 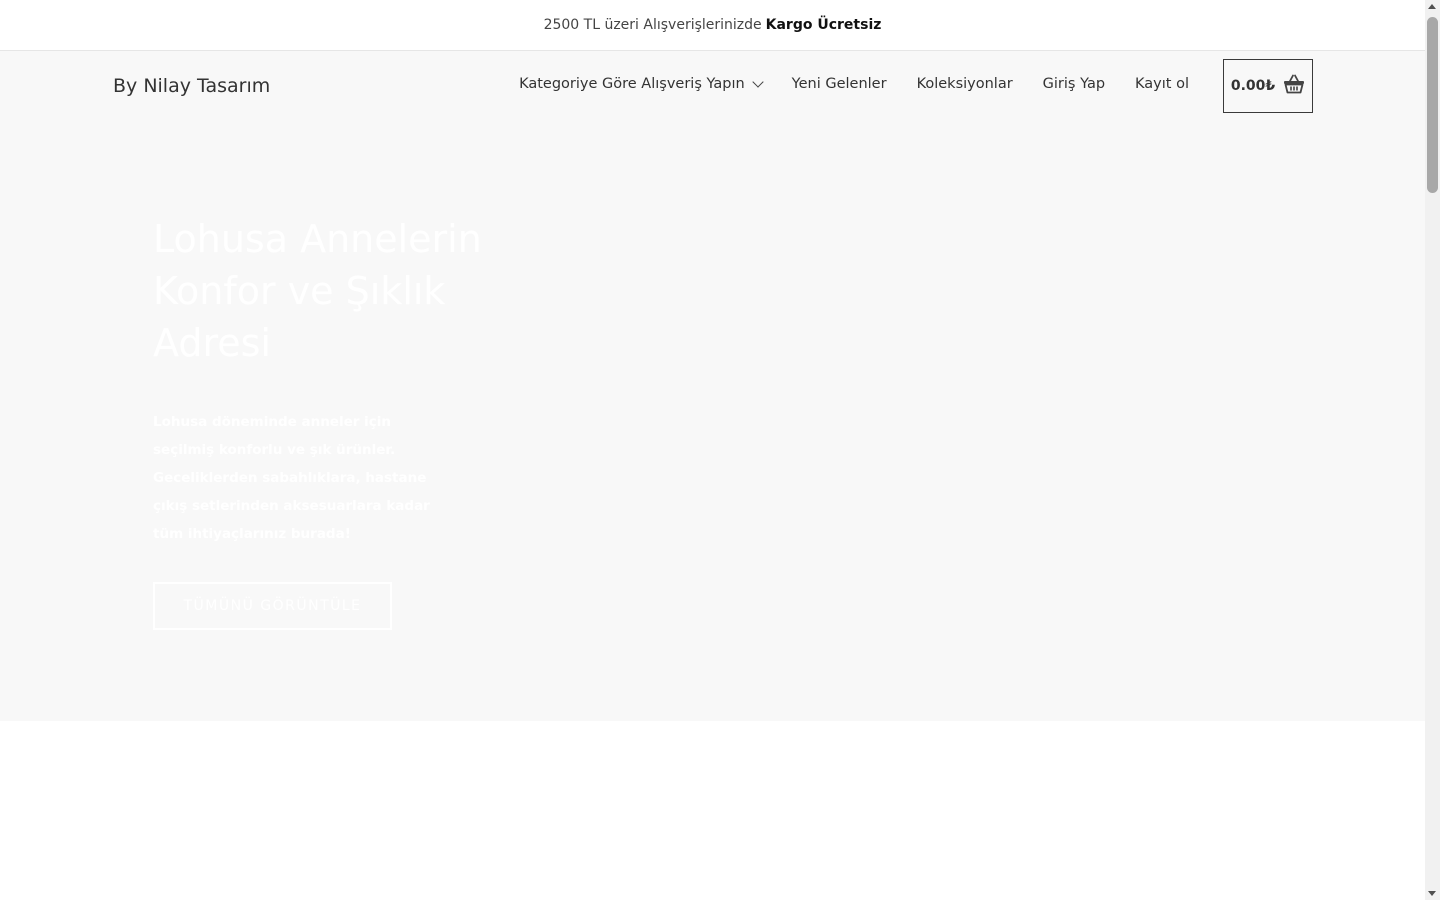 I want to click on scrollbar-thumb, so click(x=1432, y=105).